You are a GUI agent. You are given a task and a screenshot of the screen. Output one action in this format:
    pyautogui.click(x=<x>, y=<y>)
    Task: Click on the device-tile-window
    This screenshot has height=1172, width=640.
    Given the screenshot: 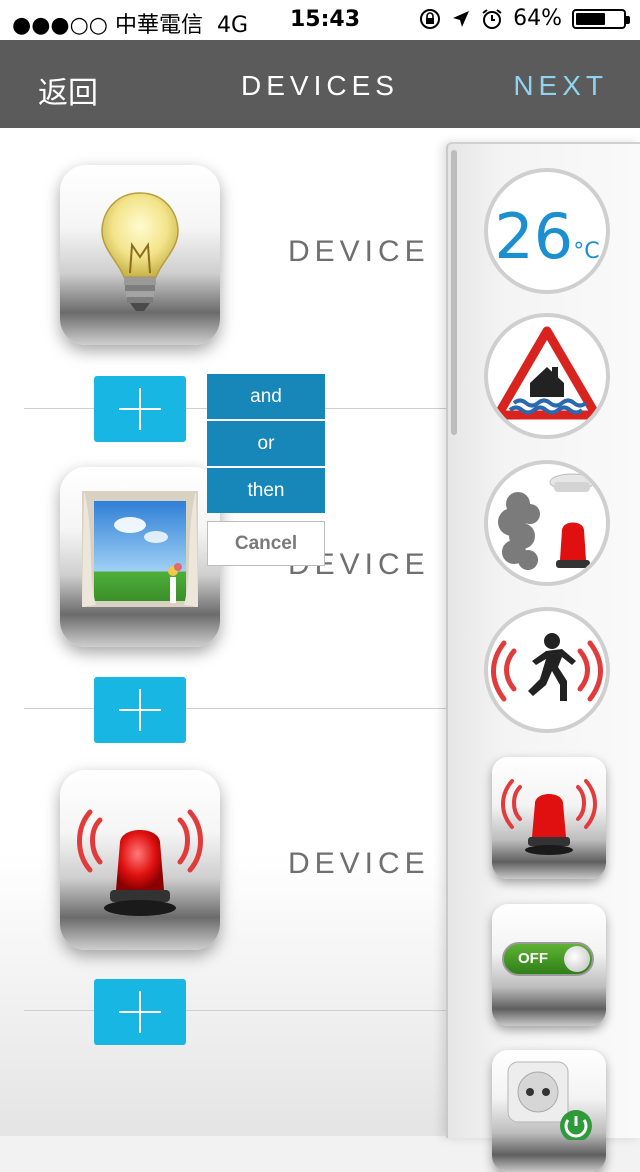 What is the action you would take?
    pyautogui.click(x=140, y=557)
    